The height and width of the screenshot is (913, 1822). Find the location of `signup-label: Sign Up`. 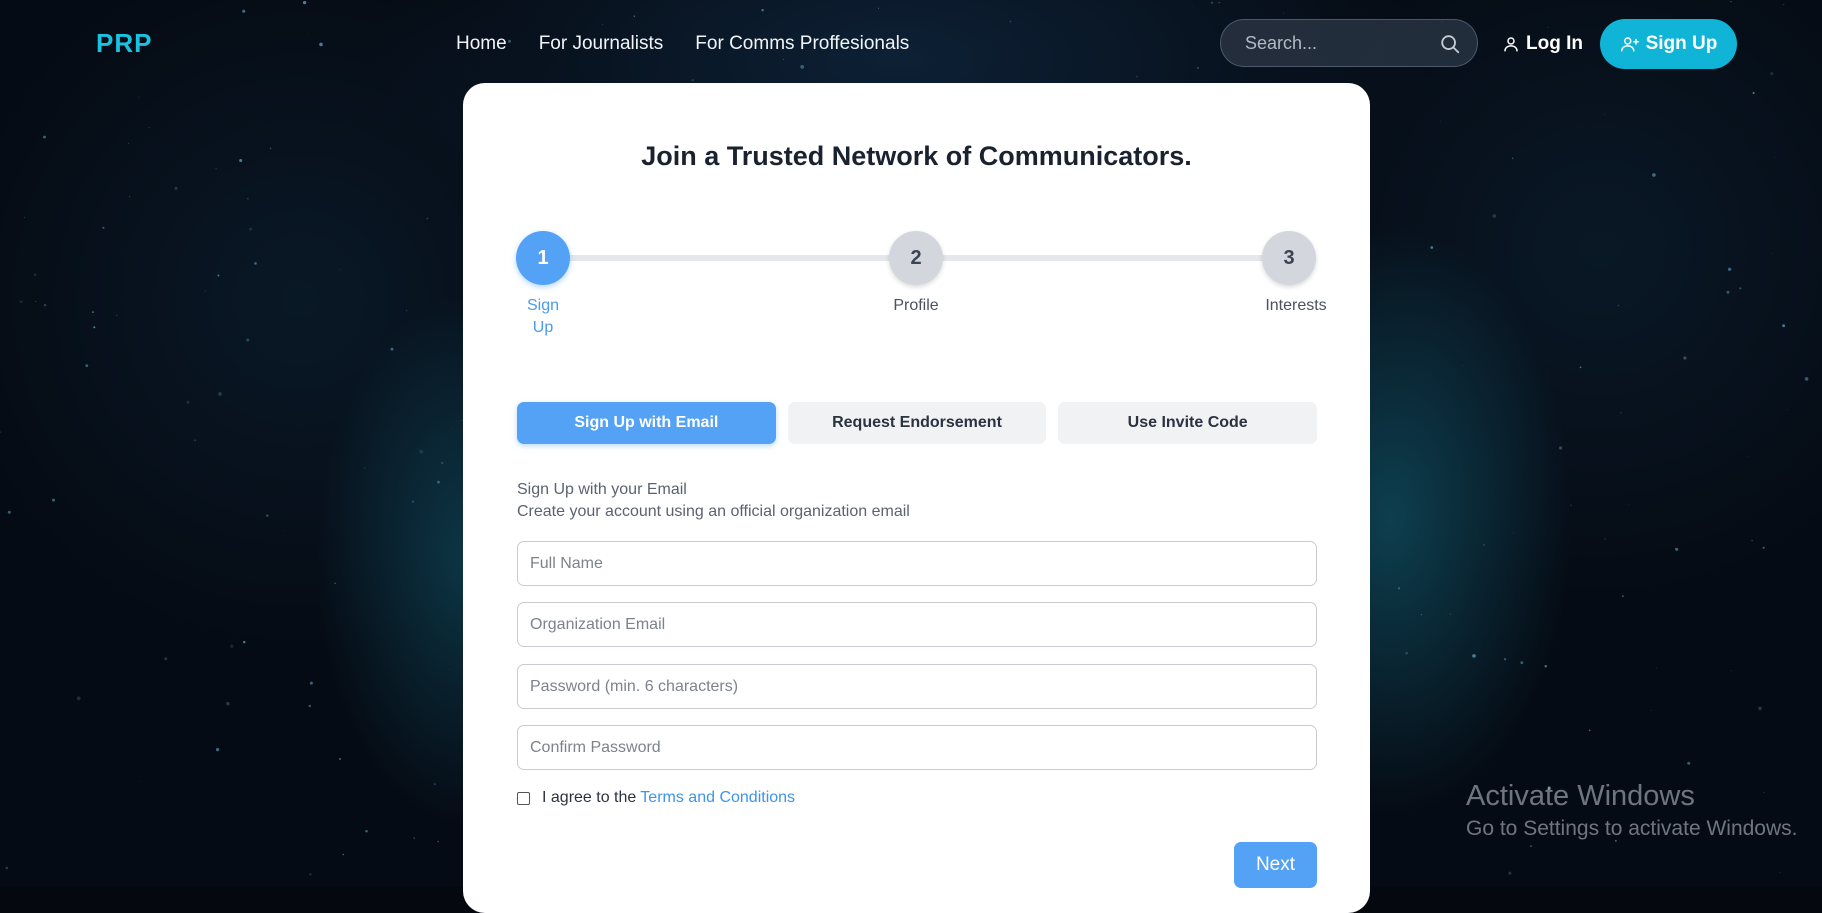

signup-label: Sign Up is located at coordinates (1681, 43).